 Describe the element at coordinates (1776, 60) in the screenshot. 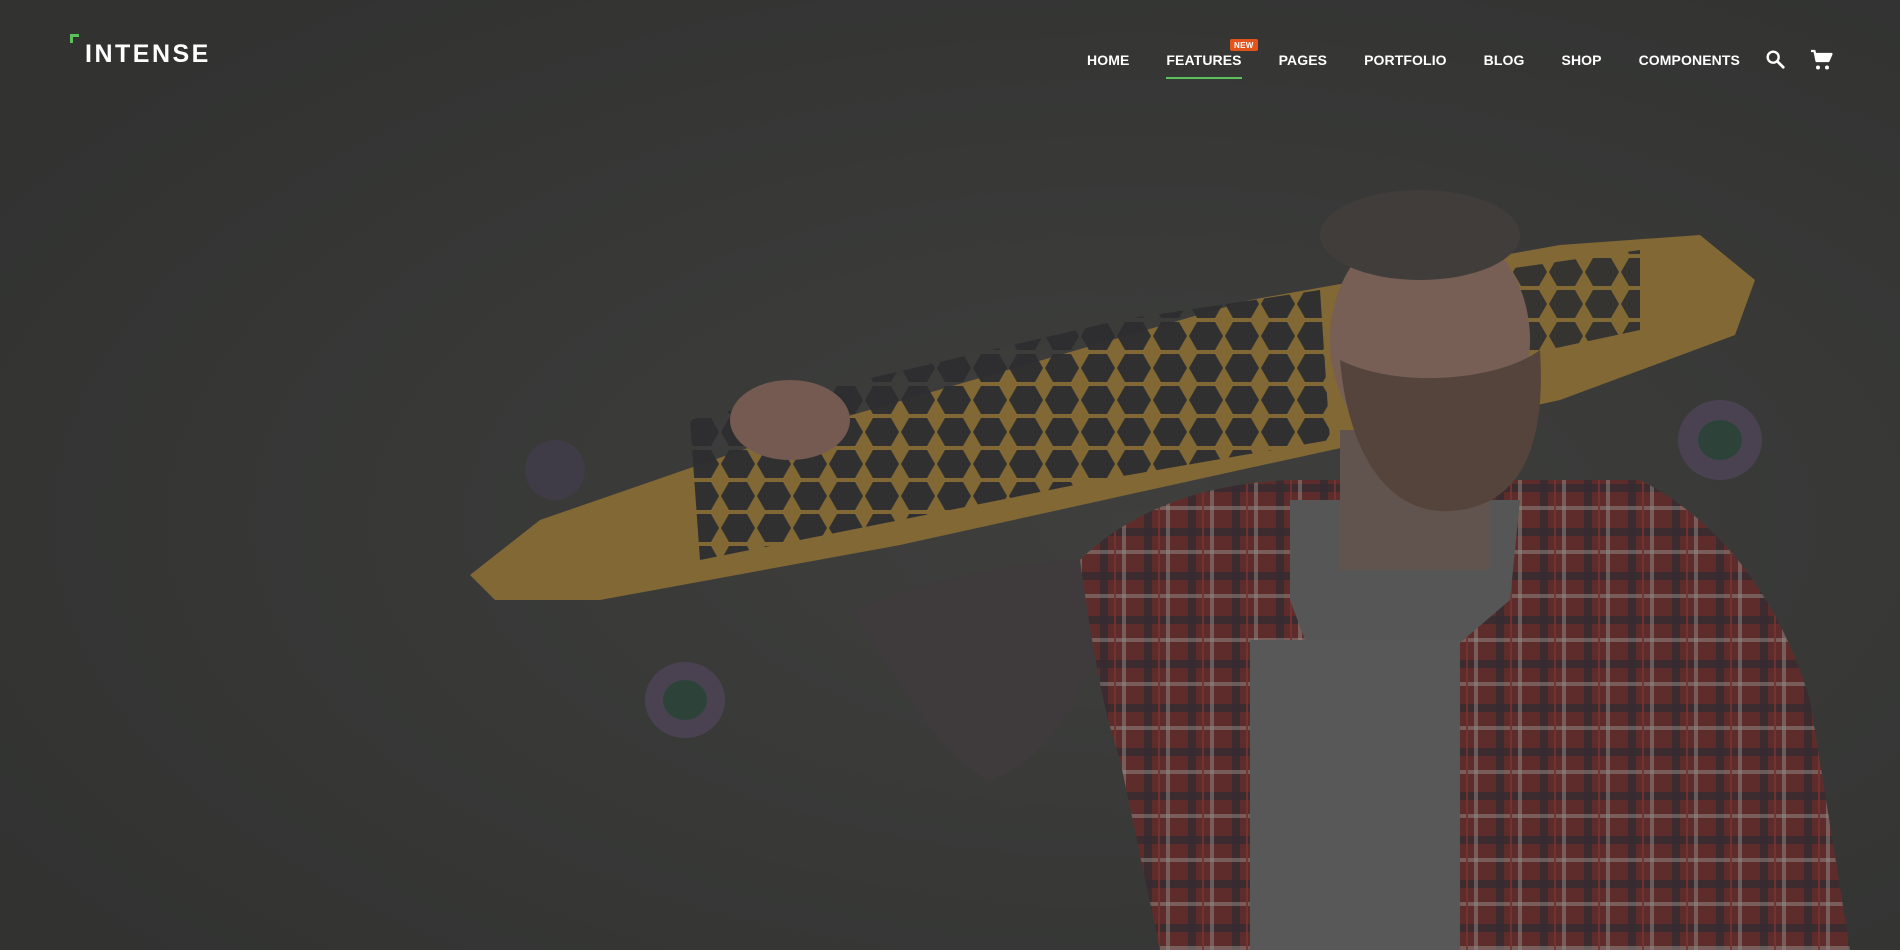

I see `search-icon` at that location.